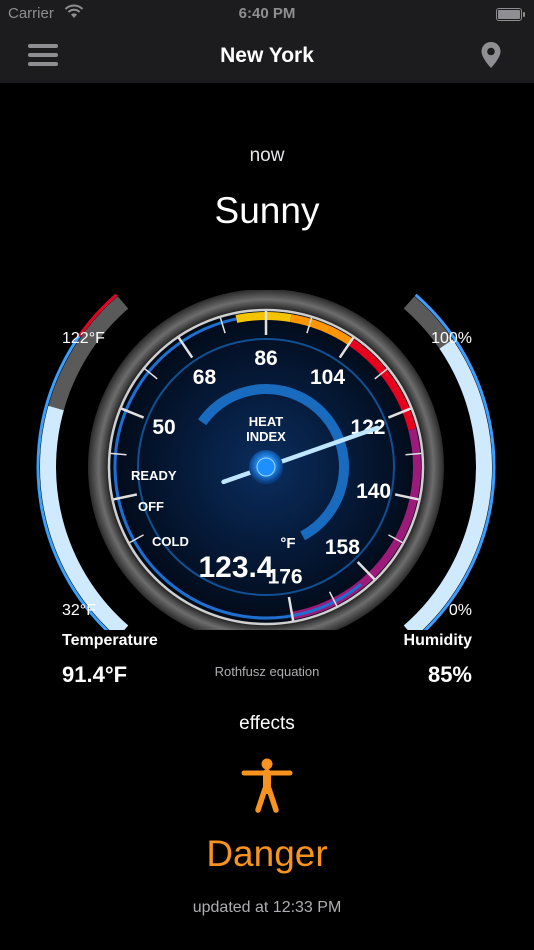  What do you see at coordinates (460, 610) in the screenshot?
I see `humidity-min-label: 0%` at bounding box center [460, 610].